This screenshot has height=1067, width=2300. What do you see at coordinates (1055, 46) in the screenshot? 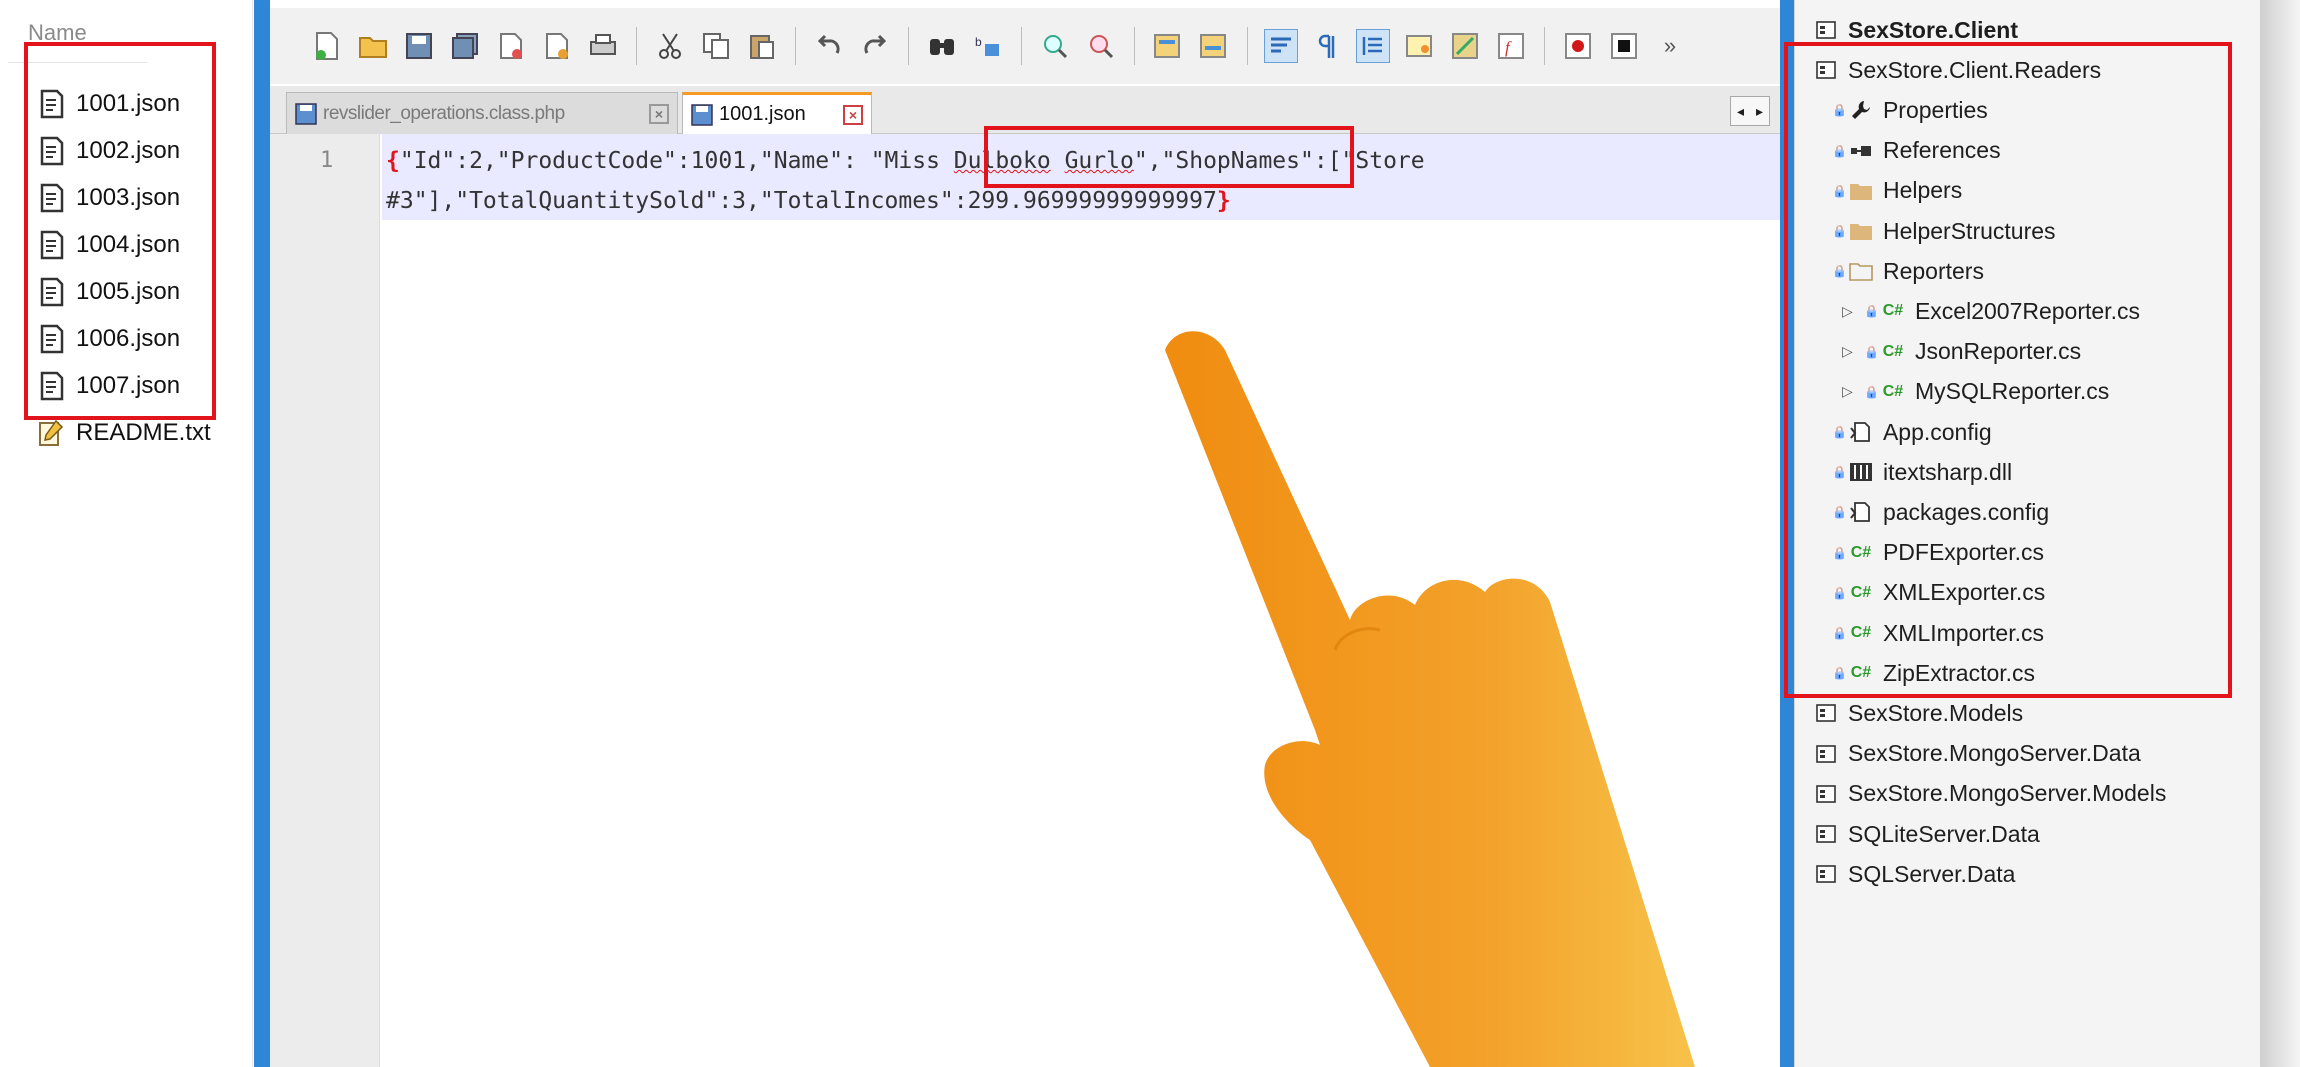
I see `zoom-in-icon` at bounding box center [1055, 46].